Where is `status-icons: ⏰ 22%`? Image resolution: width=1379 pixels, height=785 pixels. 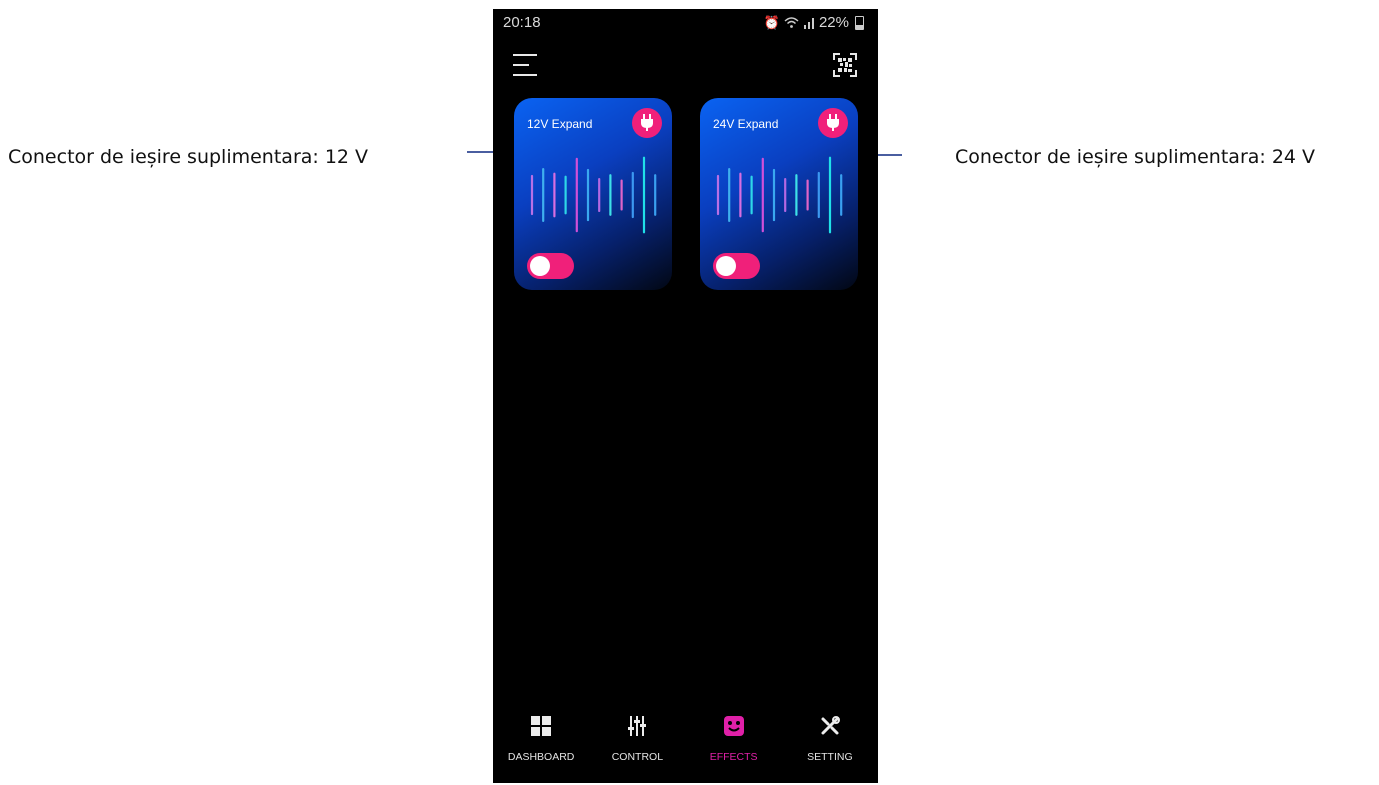 status-icons: ⏰ 22% is located at coordinates (814, 22).